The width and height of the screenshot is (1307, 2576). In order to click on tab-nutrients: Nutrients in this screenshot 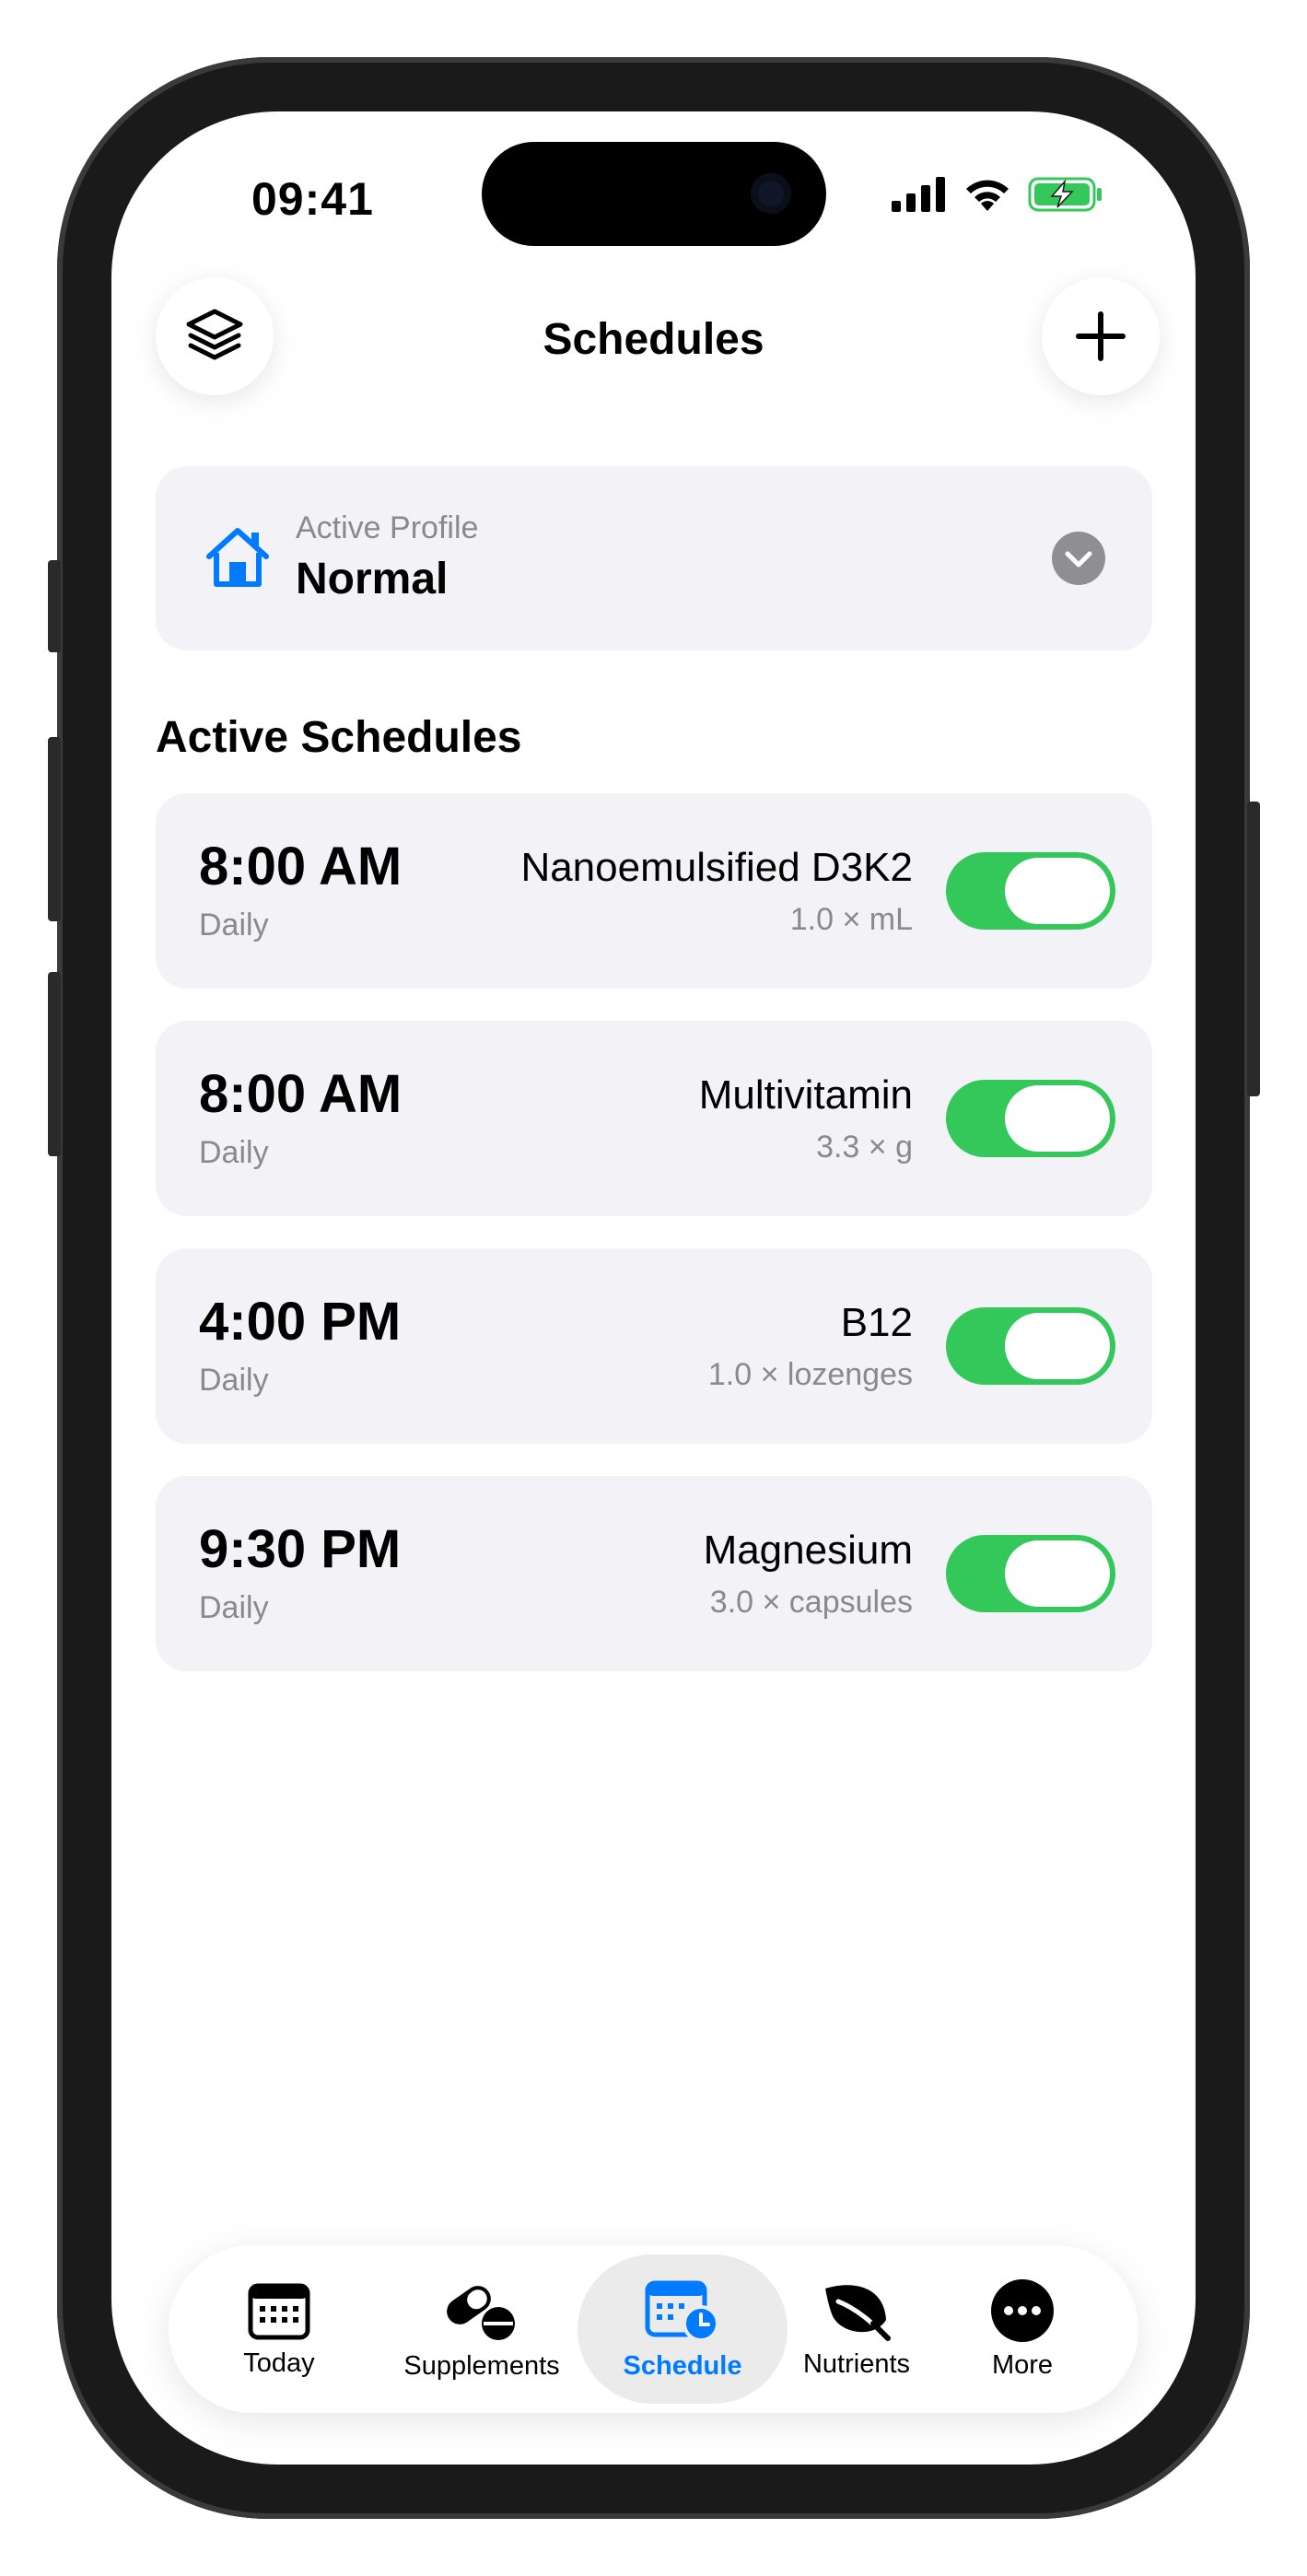, I will do `click(857, 2329)`.